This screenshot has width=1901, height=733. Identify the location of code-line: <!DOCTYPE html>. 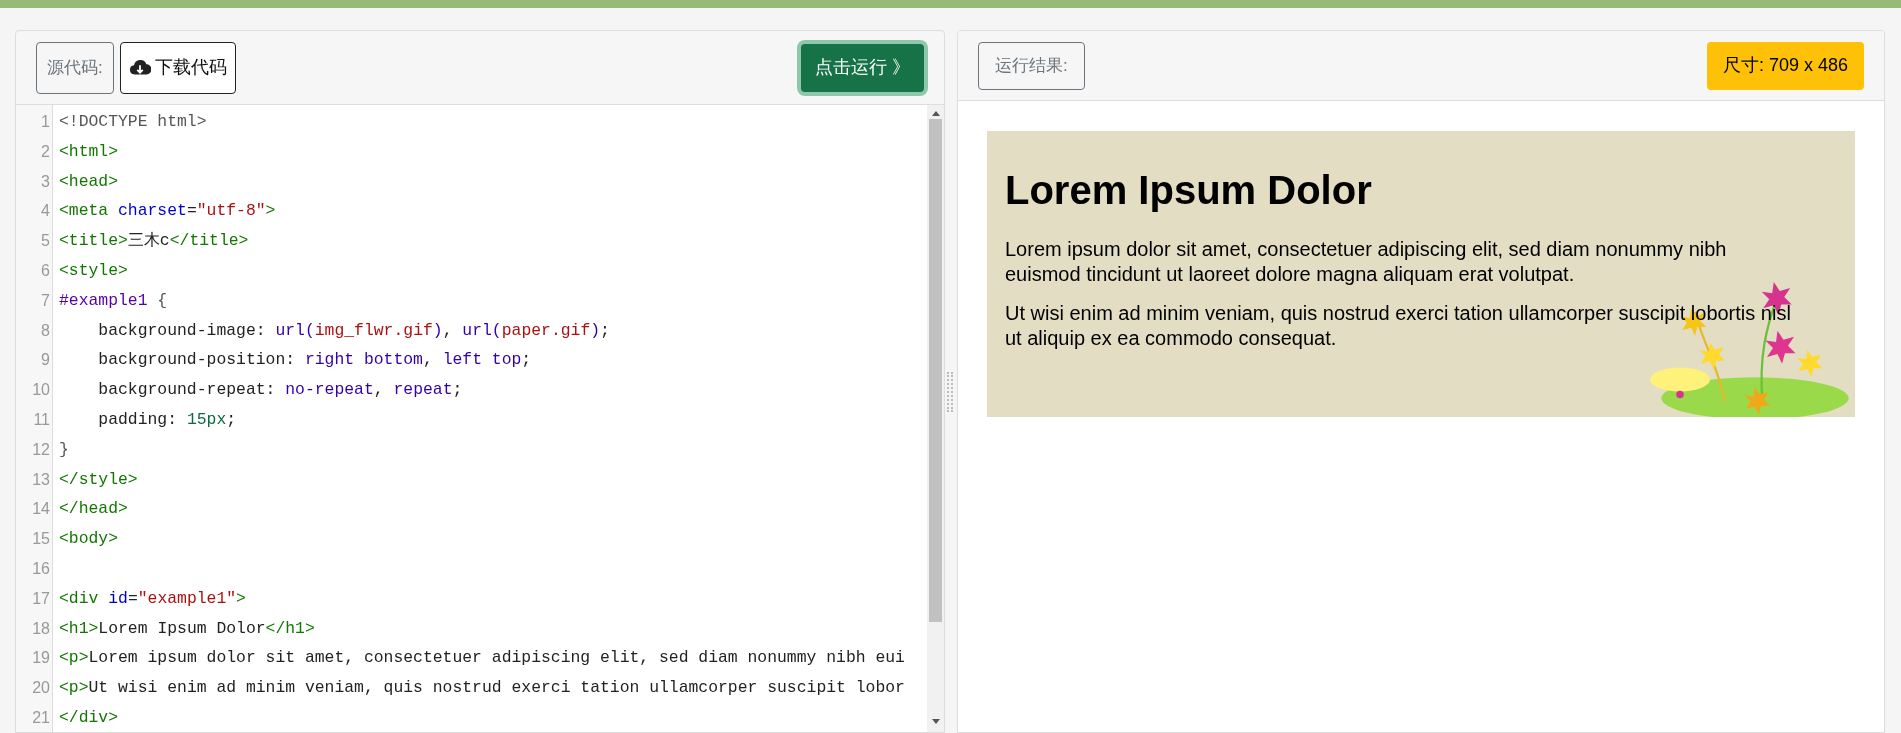
(133, 122).